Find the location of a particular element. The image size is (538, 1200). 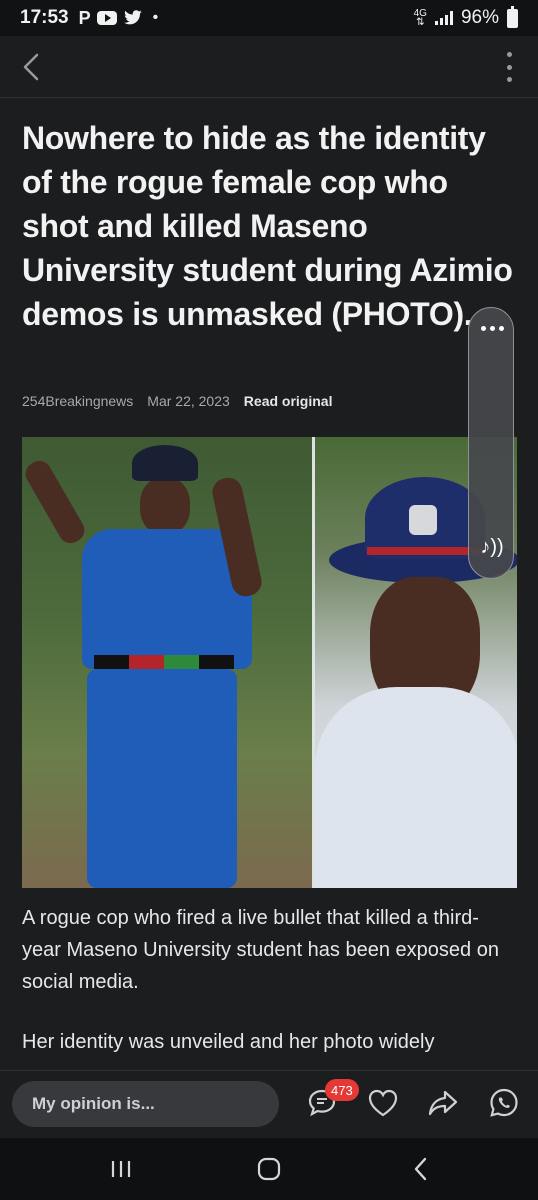

heart-icon is located at coordinates (383, 1103).